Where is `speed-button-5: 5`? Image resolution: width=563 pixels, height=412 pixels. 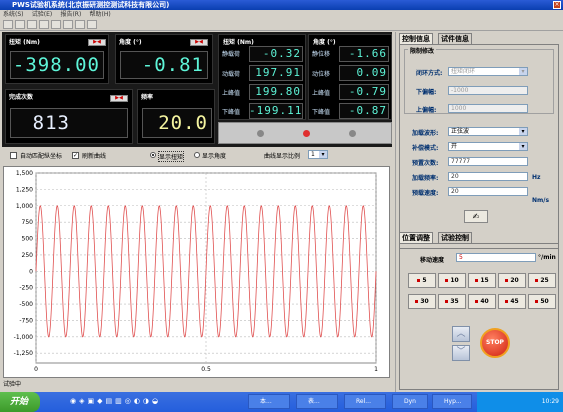 speed-button-5: 5 is located at coordinates (422, 280).